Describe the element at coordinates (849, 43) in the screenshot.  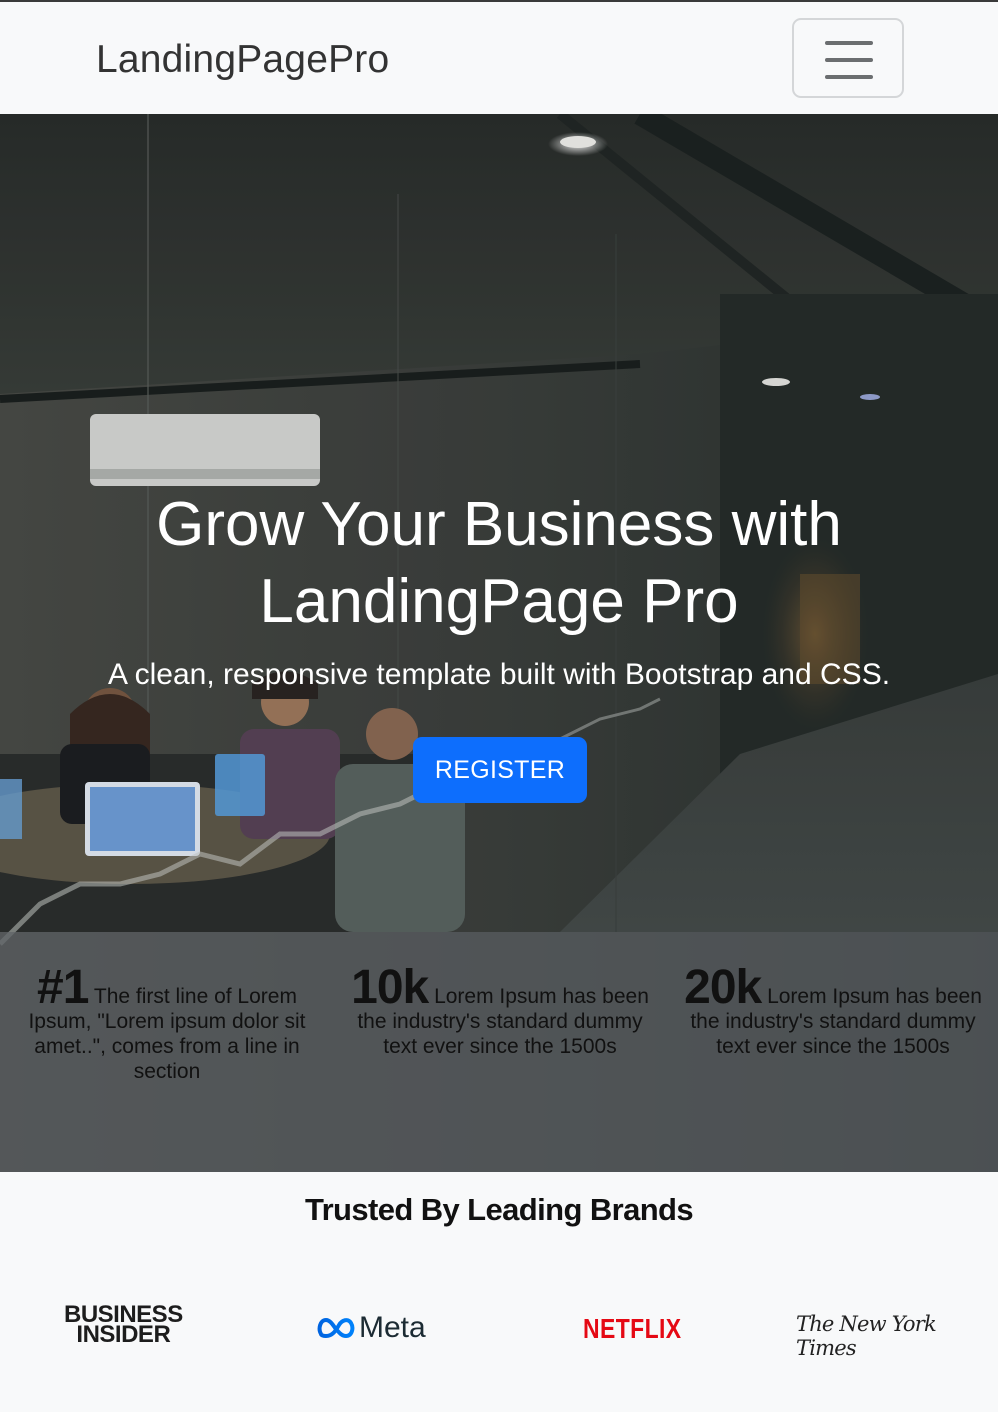
I see `hamburger-menu-icon` at that location.